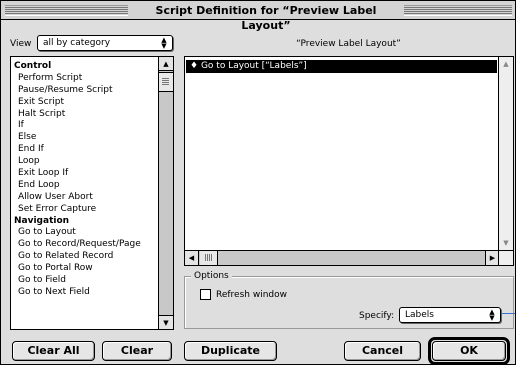 The width and height of the screenshot is (519, 368). I want to click on scrollbar-corner, so click(505, 257).